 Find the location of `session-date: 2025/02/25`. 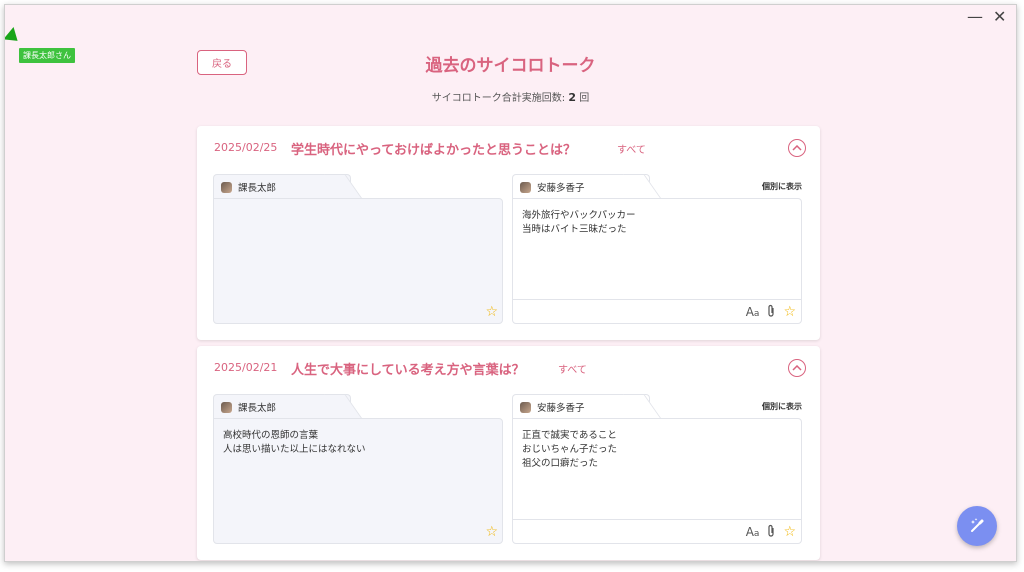

session-date: 2025/02/25 is located at coordinates (246, 147).